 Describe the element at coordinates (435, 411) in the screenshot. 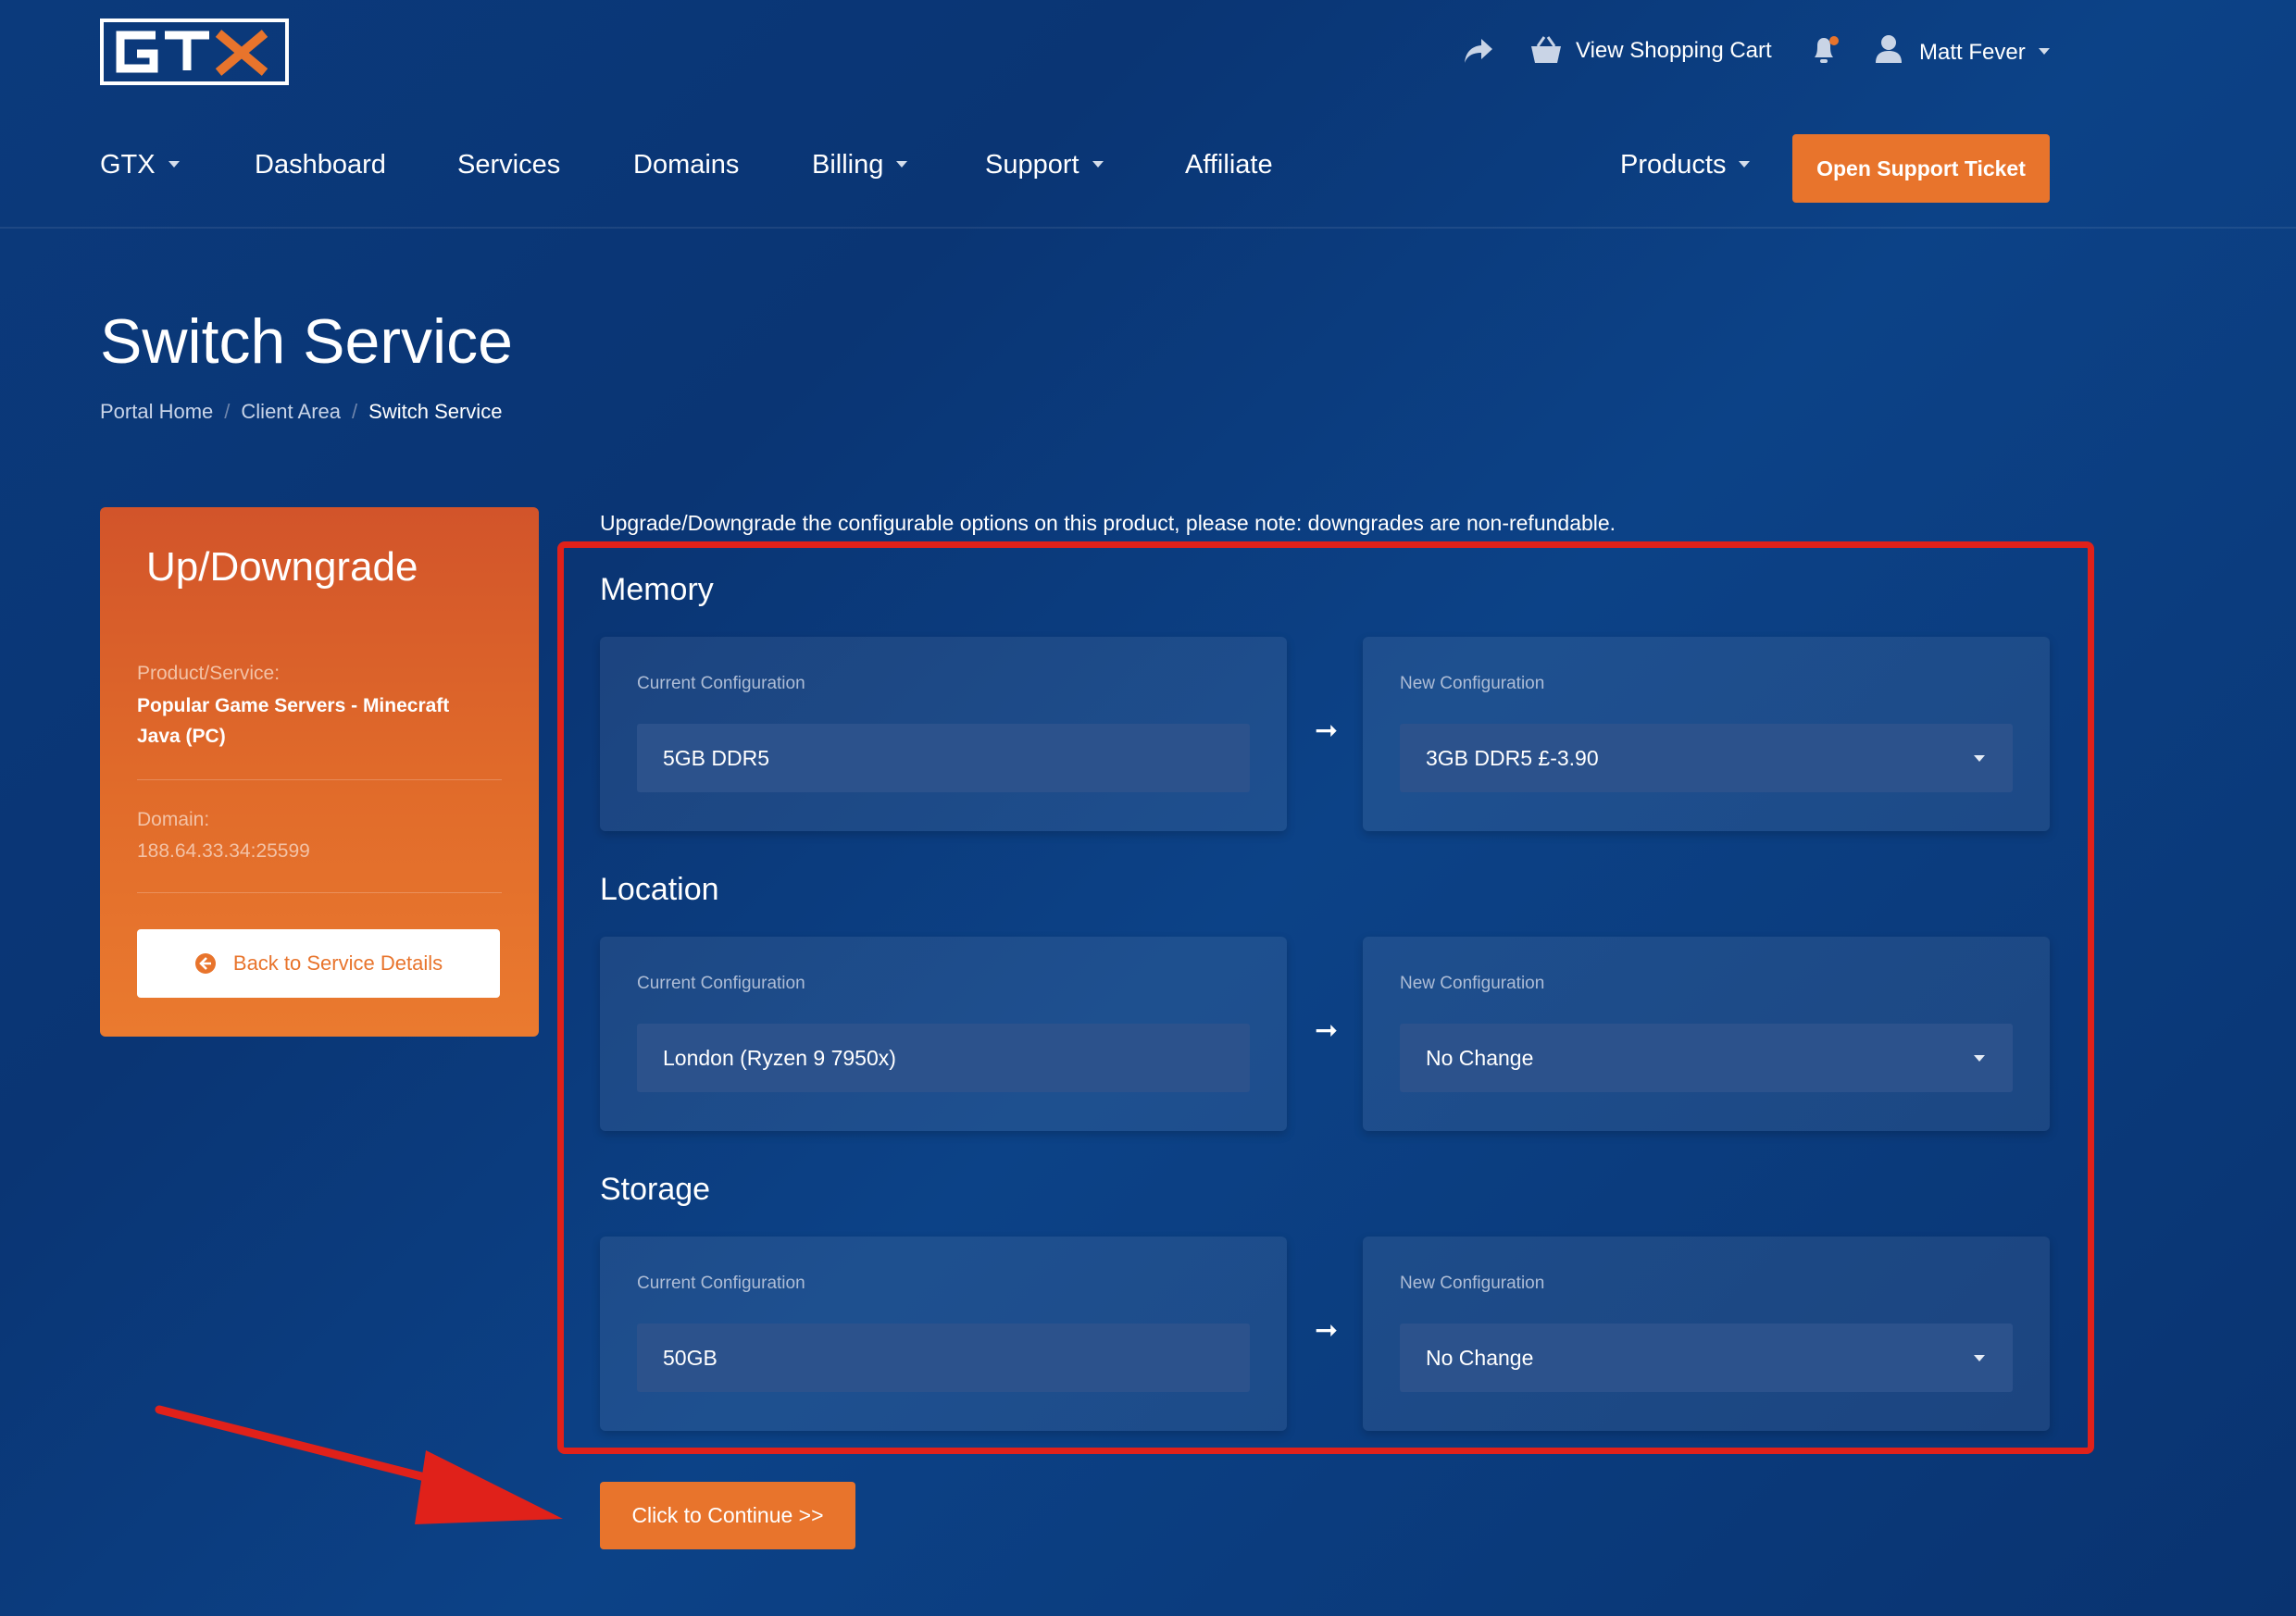

I see `breadcrumb-current: Switch Service` at that location.